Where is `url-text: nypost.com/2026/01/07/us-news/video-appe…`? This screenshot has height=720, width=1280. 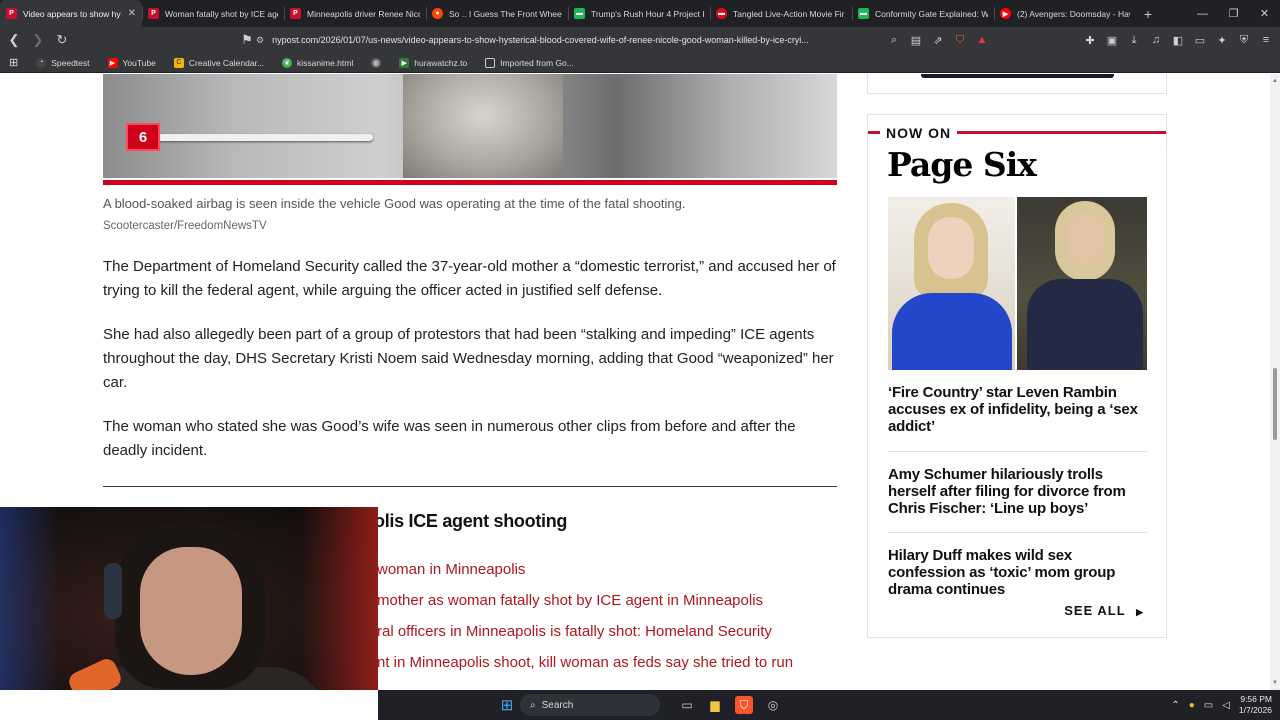 url-text: nypost.com/2026/01/07/us-news/video-appe… is located at coordinates (540, 40).